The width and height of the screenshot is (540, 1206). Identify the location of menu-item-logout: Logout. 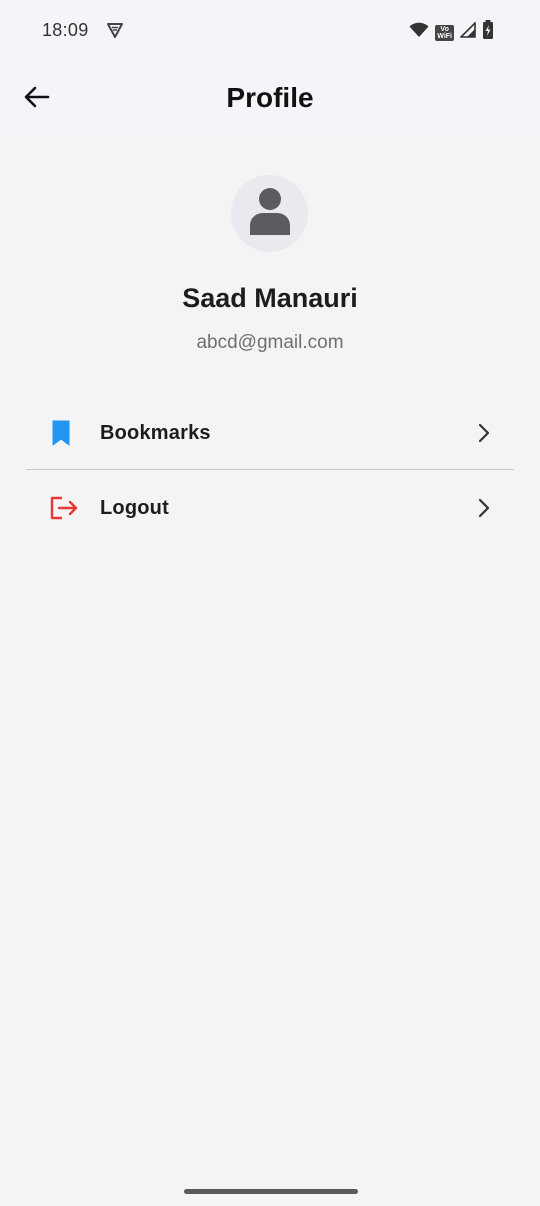
(270, 508).